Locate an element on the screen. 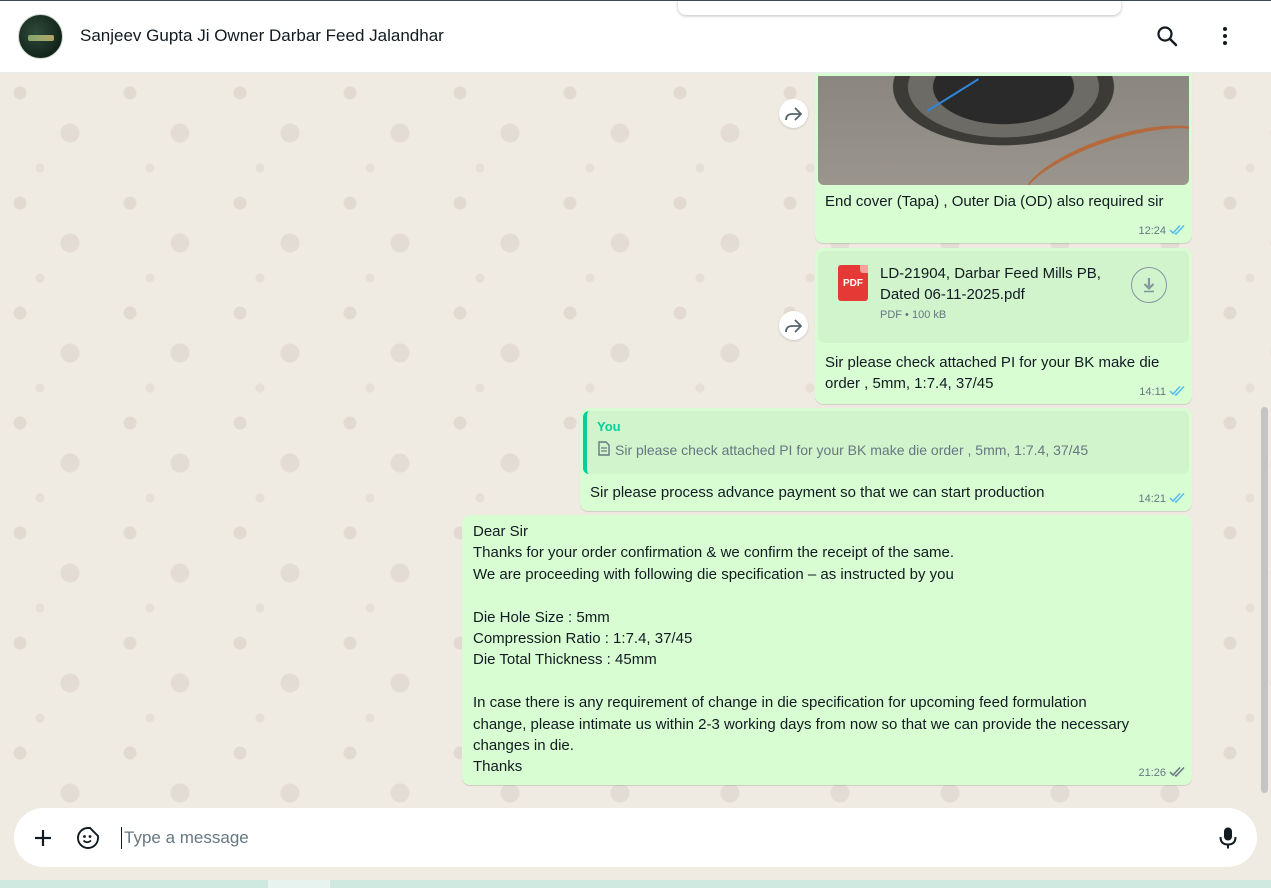  bottom-strip is located at coordinates (635, 884).